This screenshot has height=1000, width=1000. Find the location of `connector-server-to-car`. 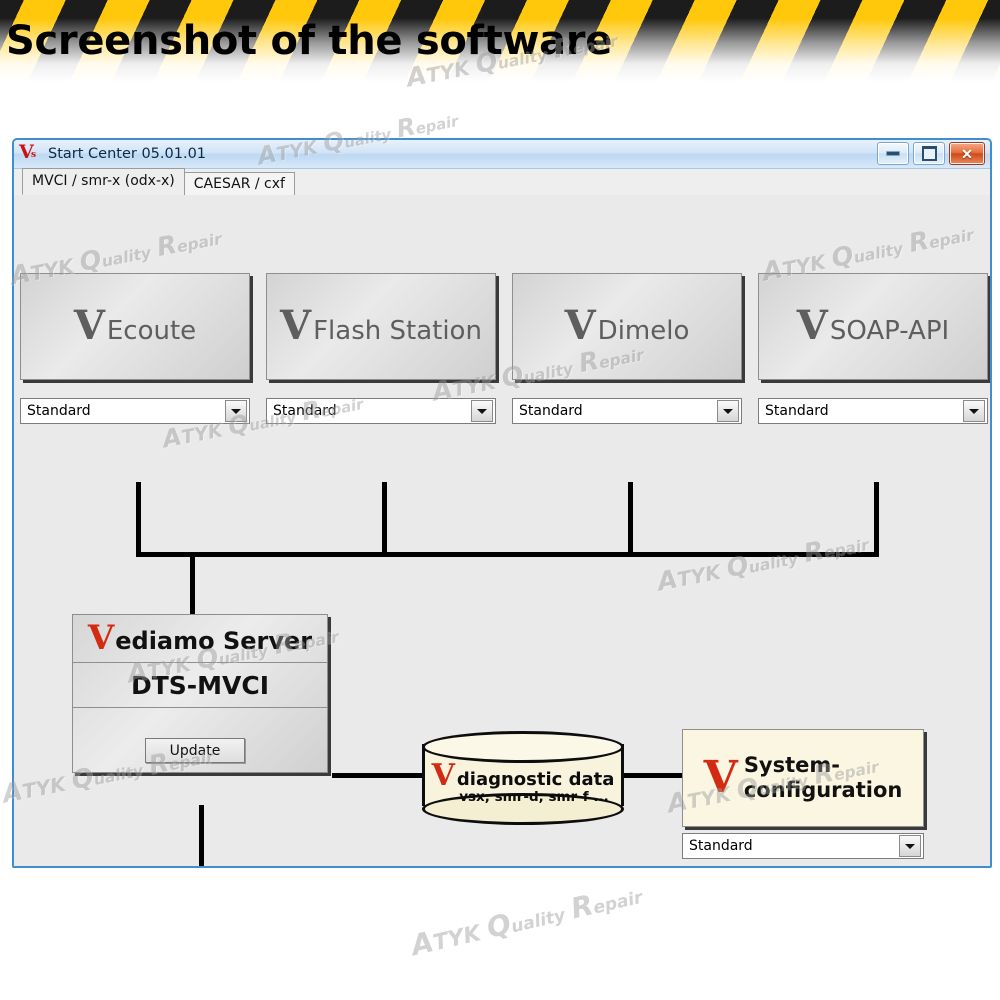

connector-server-to-car is located at coordinates (201, 835).